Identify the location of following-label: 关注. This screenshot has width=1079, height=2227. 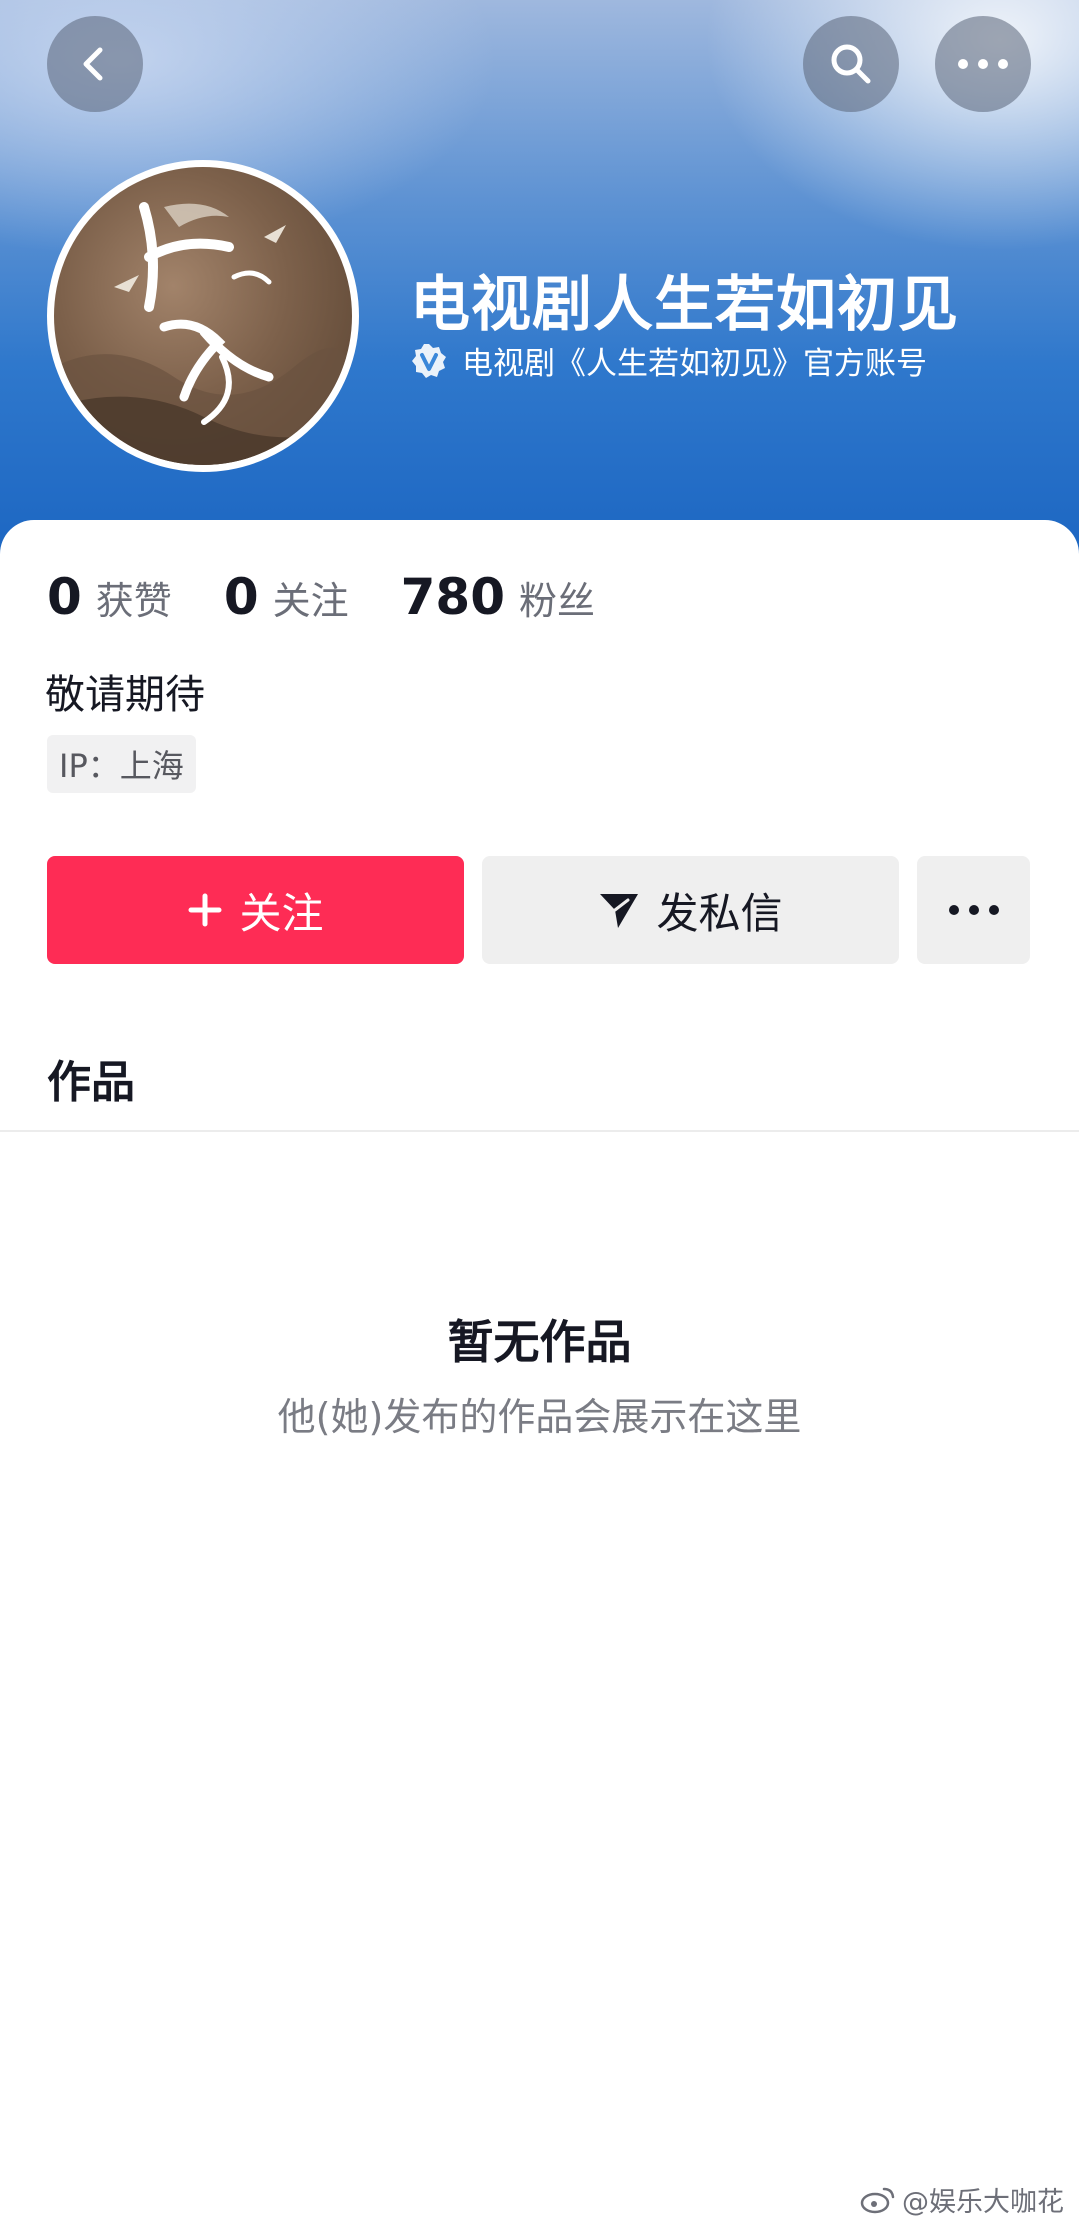
(311, 597).